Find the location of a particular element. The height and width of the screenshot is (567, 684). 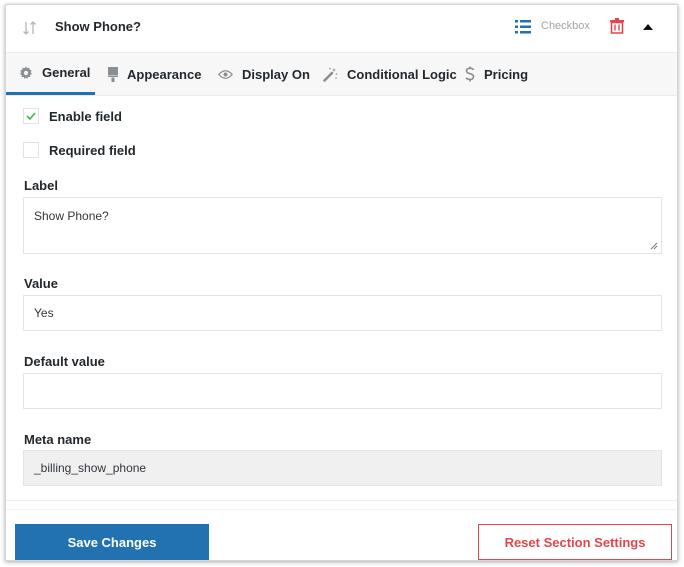

required-field-checkbox is located at coordinates (31, 150).